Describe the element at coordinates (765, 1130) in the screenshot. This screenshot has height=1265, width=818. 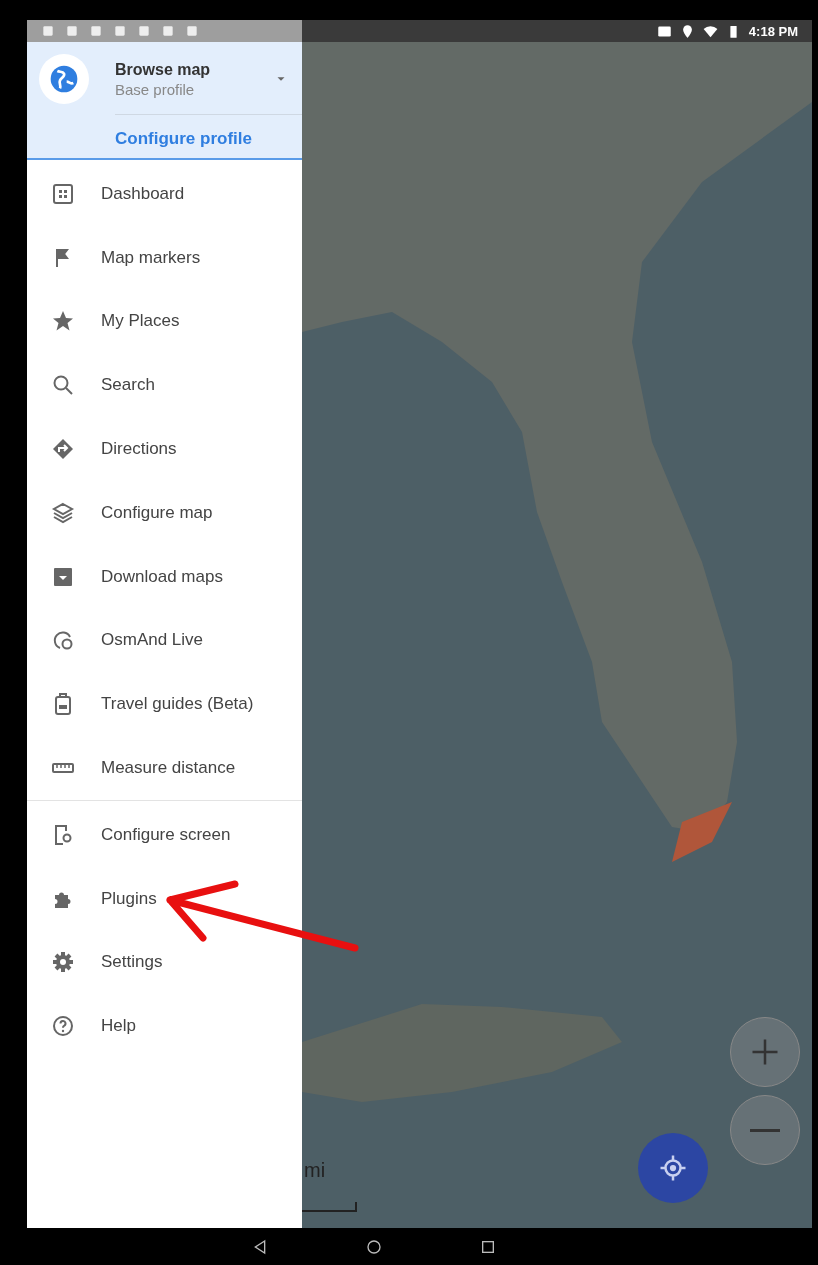
I see `minus-icon` at that location.